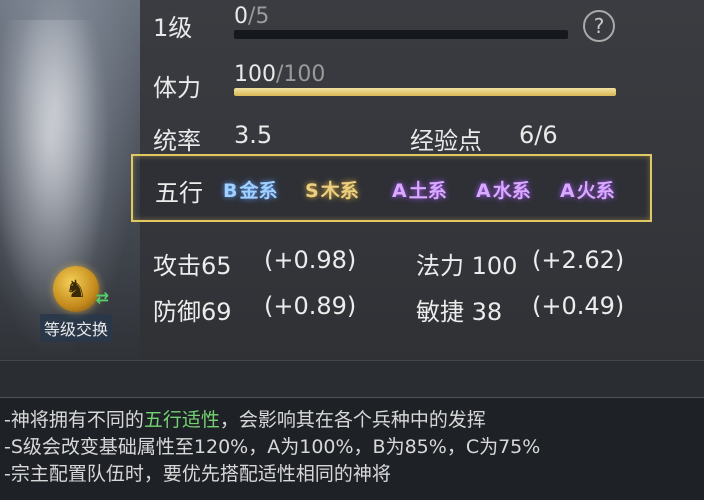 Image resolution: width=704 pixels, height=500 pixels. Describe the element at coordinates (181, 420) in the screenshot. I see `info-highlight: 五行适性` at that location.